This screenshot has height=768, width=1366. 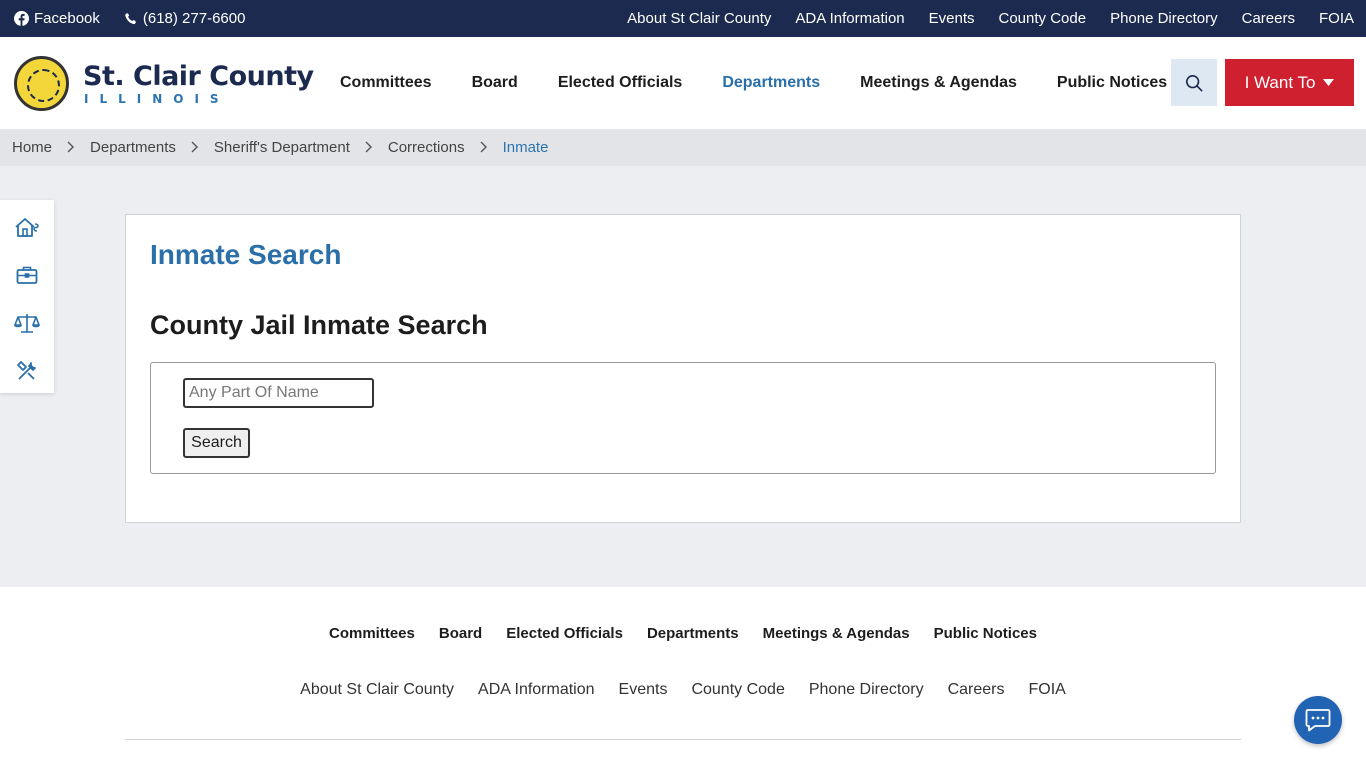 I want to click on briefcase-icon, so click(x=27, y=275).